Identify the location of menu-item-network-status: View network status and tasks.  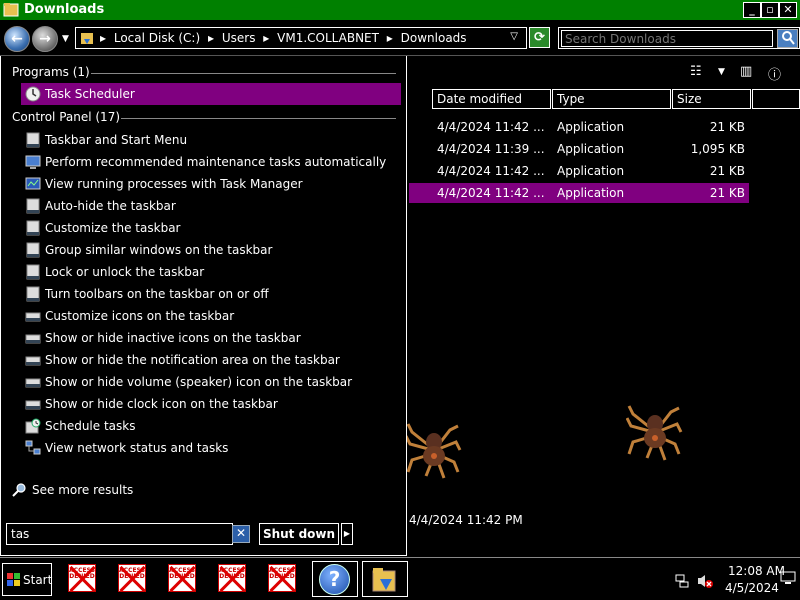
(211, 448).